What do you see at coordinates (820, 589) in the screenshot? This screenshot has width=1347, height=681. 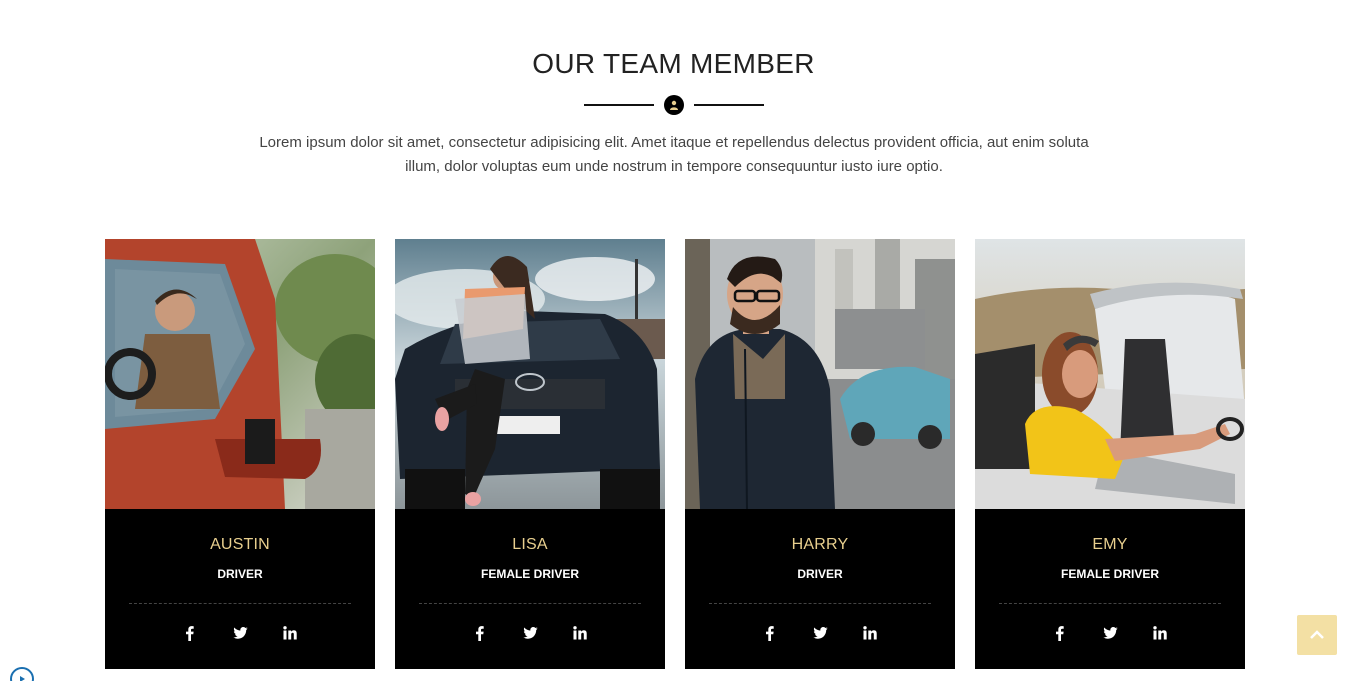 I see `team-card-info: HARRY DRIVER` at bounding box center [820, 589].